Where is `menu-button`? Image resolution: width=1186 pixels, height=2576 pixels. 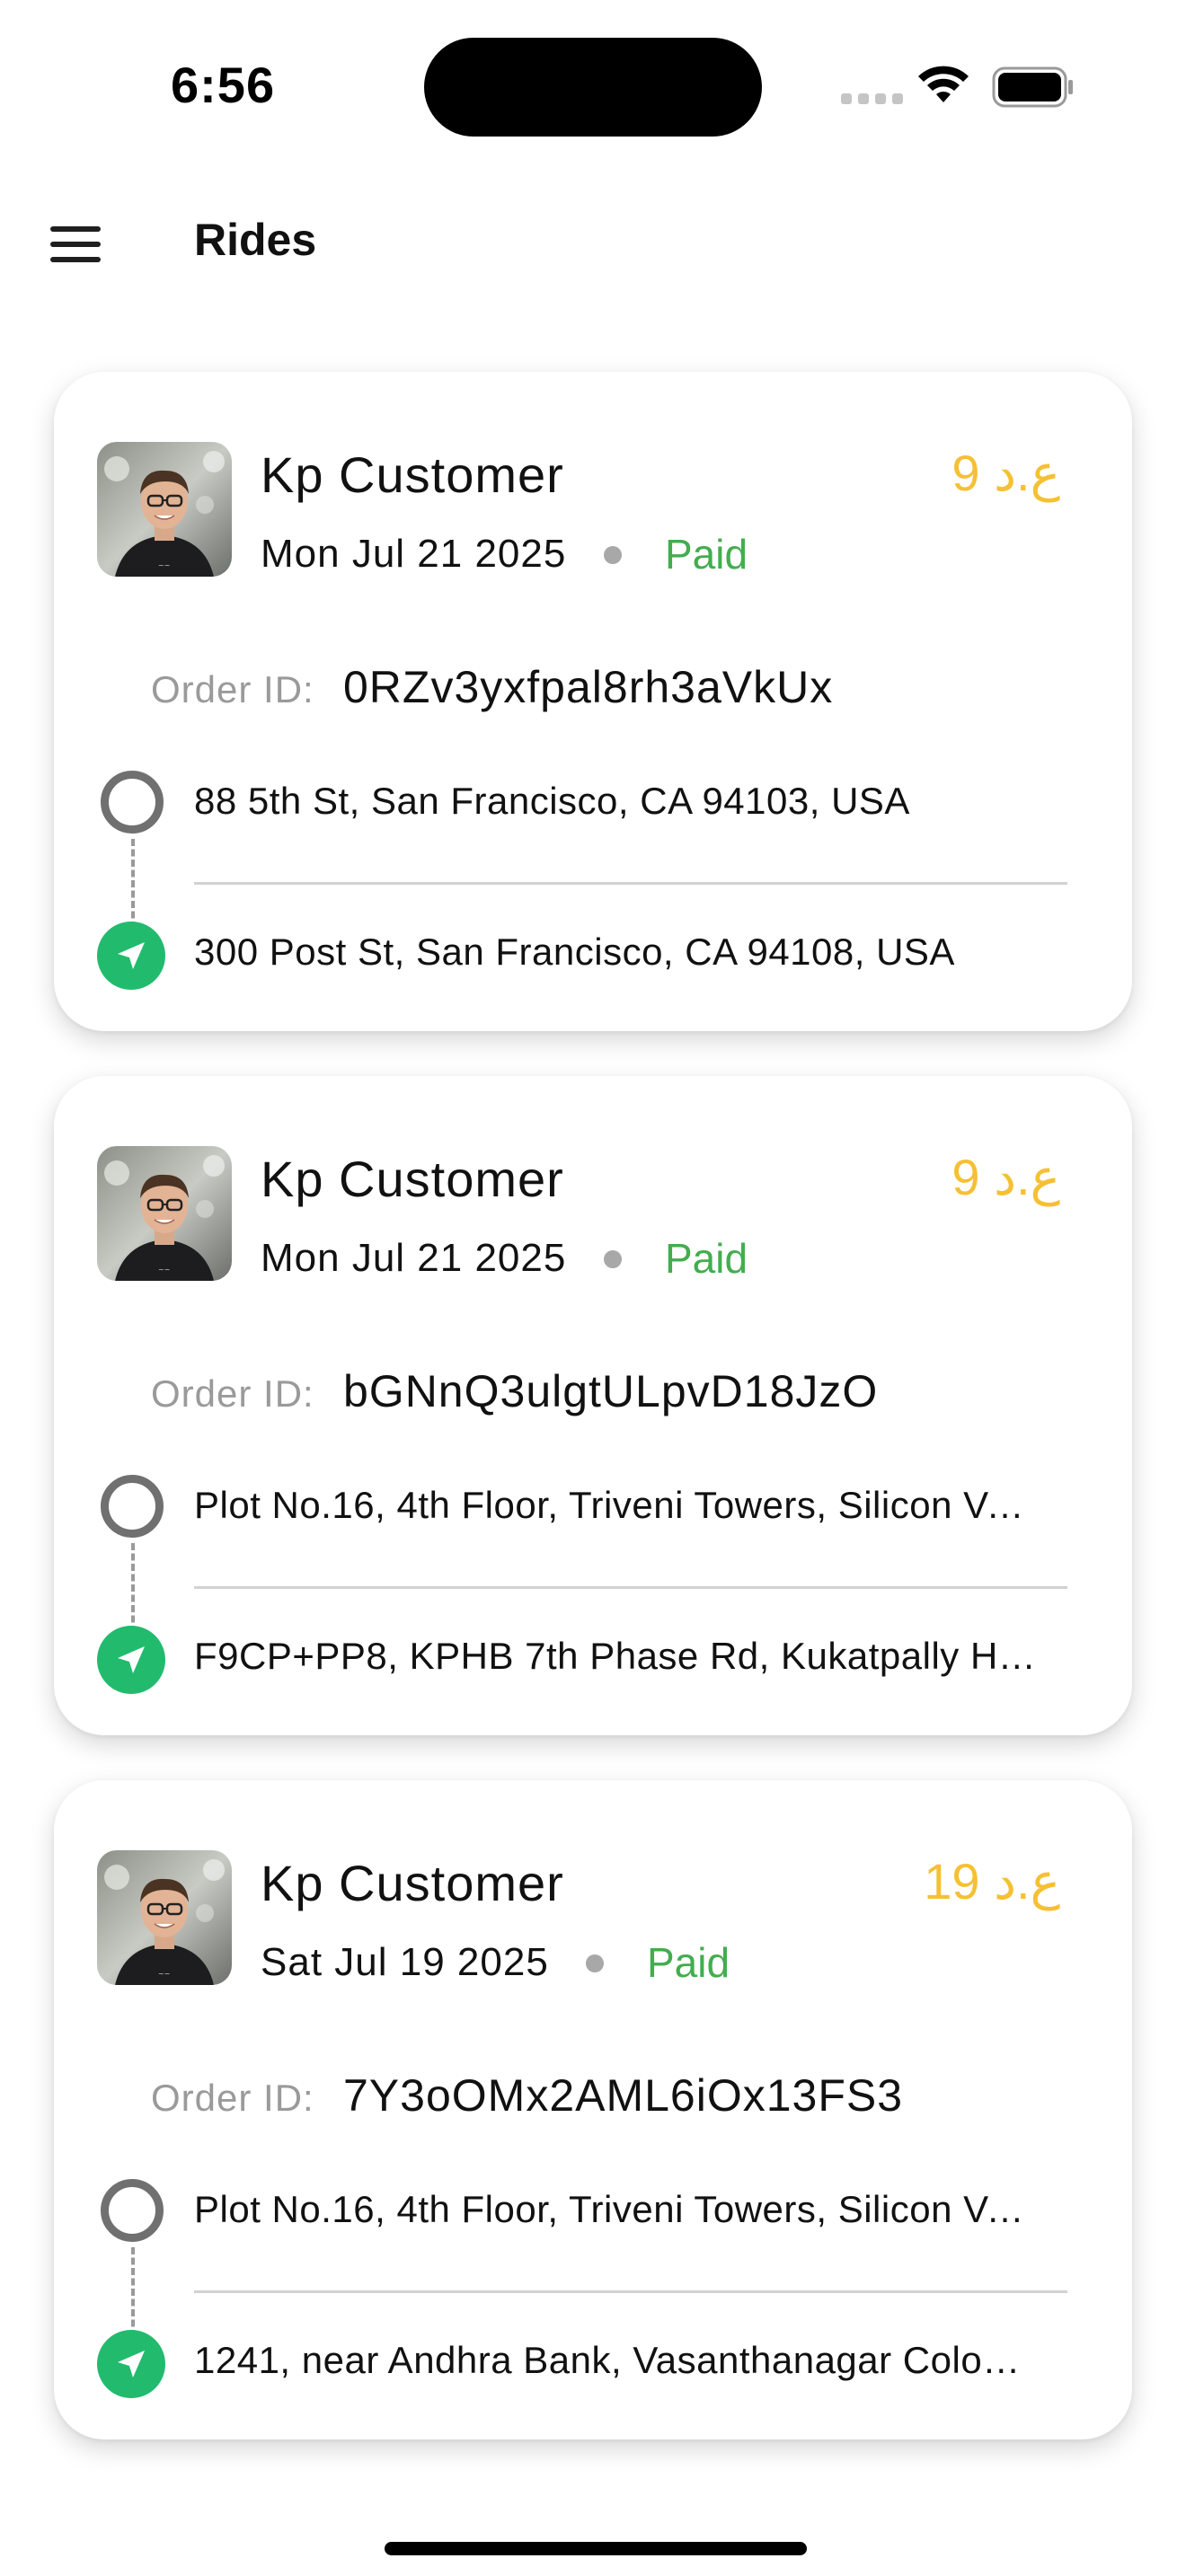 menu-button is located at coordinates (75, 244).